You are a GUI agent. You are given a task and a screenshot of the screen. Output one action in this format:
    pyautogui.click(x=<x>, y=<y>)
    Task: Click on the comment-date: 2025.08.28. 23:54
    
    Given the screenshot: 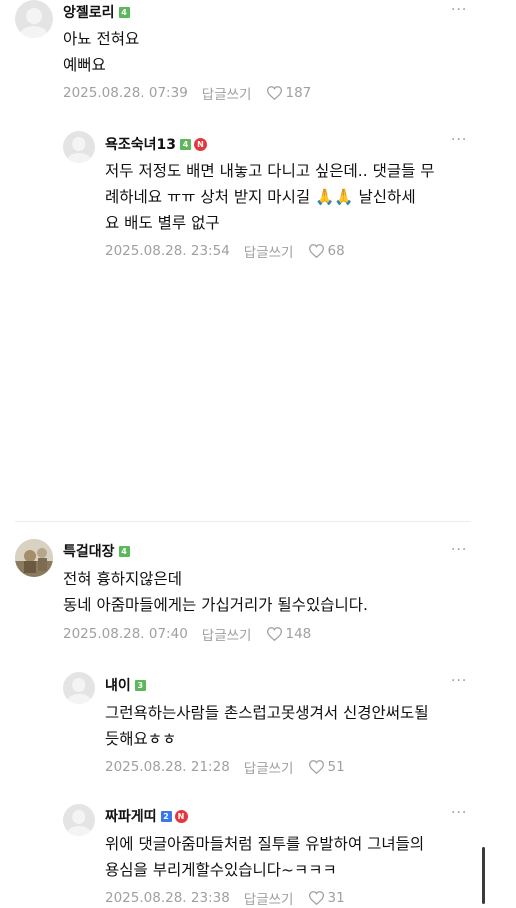 What is the action you would take?
    pyautogui.click(x=167, y=251)
    